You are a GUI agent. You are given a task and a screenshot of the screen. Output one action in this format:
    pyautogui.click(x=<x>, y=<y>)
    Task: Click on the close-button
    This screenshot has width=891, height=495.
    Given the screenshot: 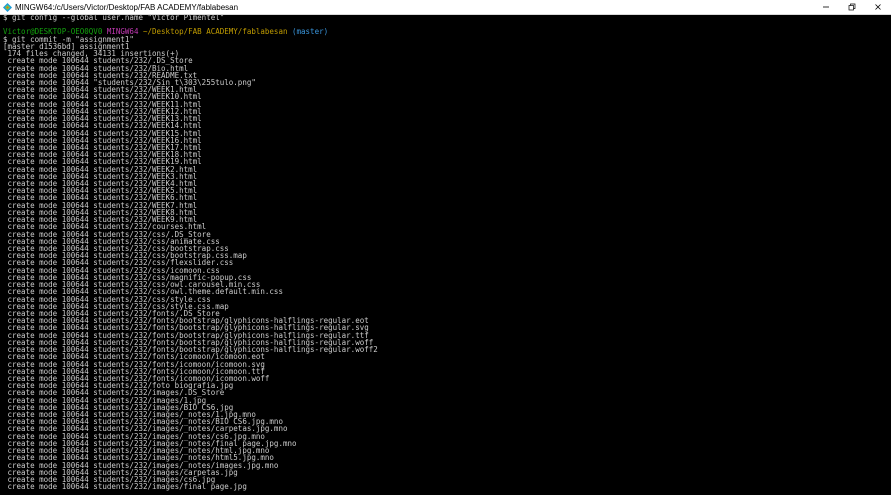 What is the action you would take?
    pyautogui.click(x=878, y=7)
    